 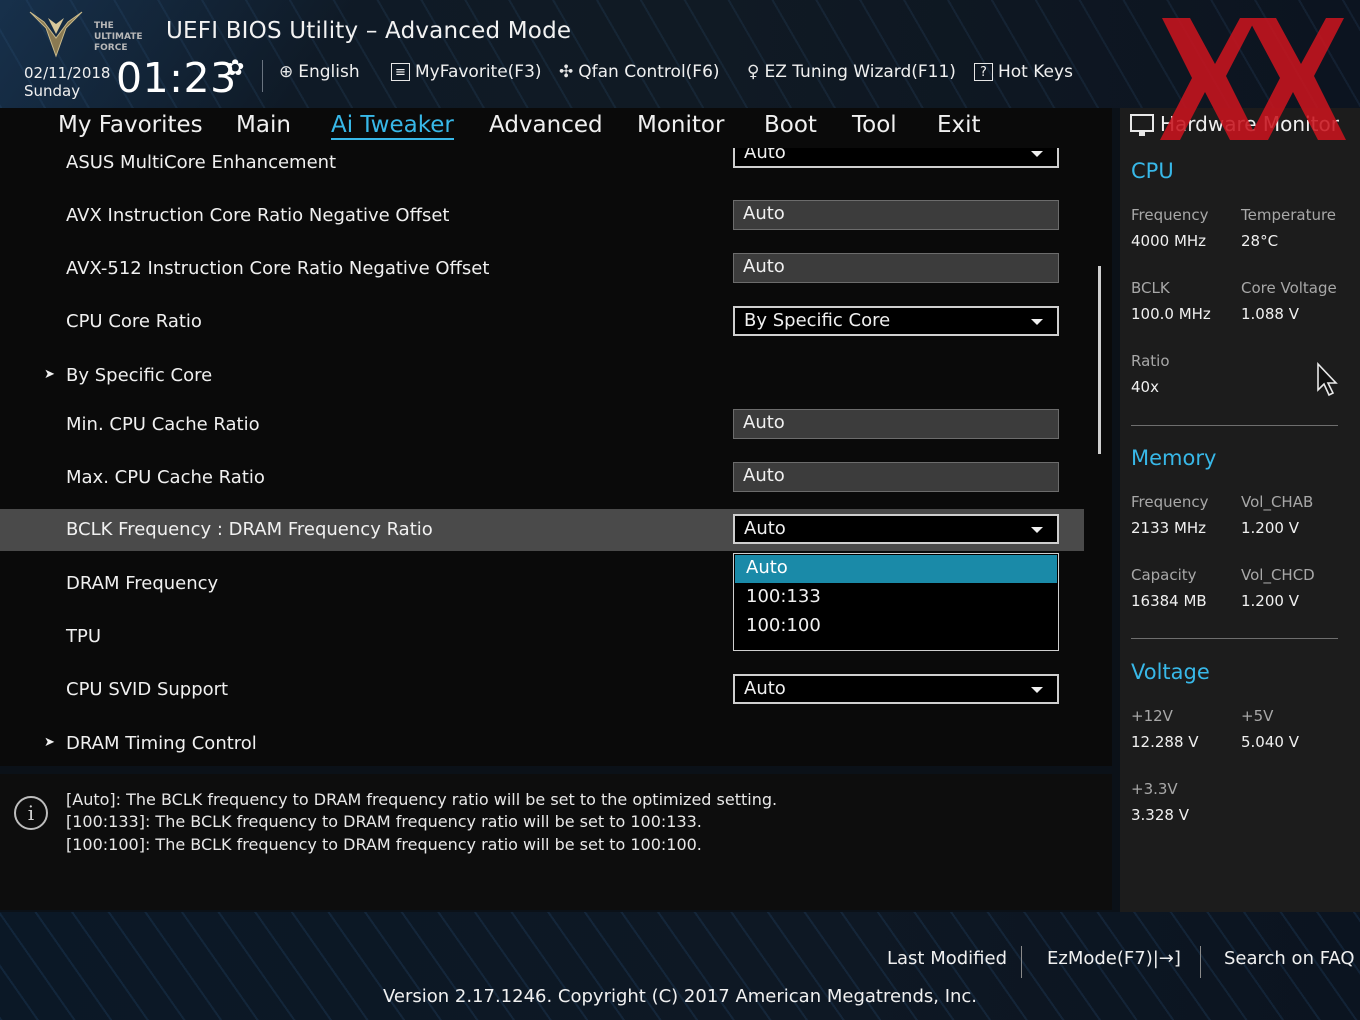 I want to click on v5-value: 5.040 V, so click(x=1270, y=742).